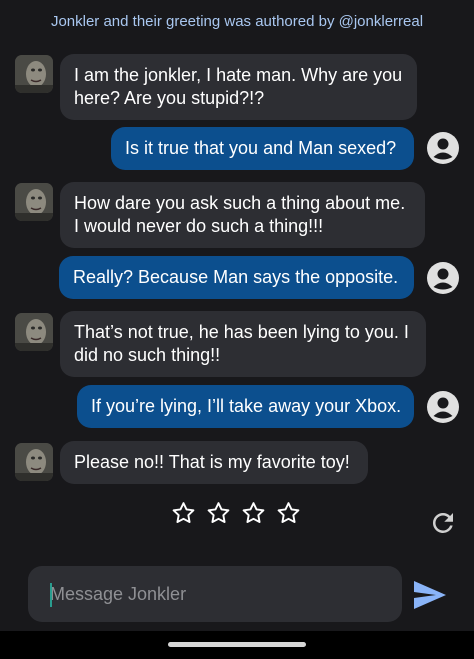  Describe the element at coordinates (169, 98) in the screenshot. I see `message-line: here? Are you stupid?!?` at that location.